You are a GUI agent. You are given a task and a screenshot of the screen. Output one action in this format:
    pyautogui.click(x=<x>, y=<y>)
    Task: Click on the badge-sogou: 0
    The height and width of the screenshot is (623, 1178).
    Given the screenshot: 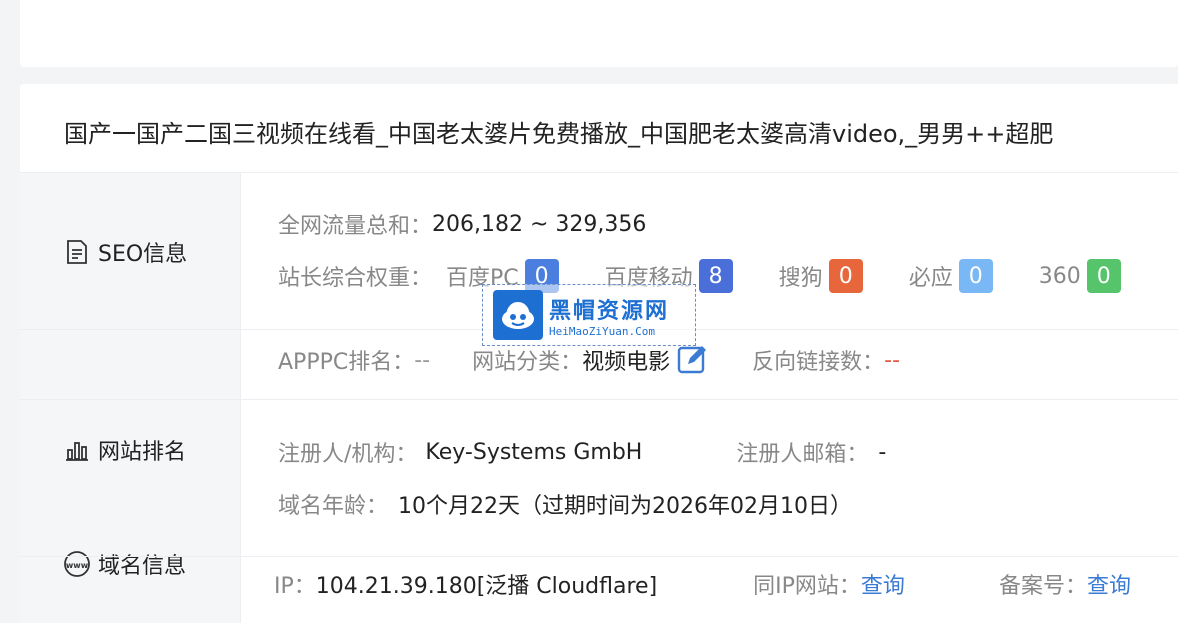 What is the action you would take?
    pyautogui.click(x=845, y=276)
    